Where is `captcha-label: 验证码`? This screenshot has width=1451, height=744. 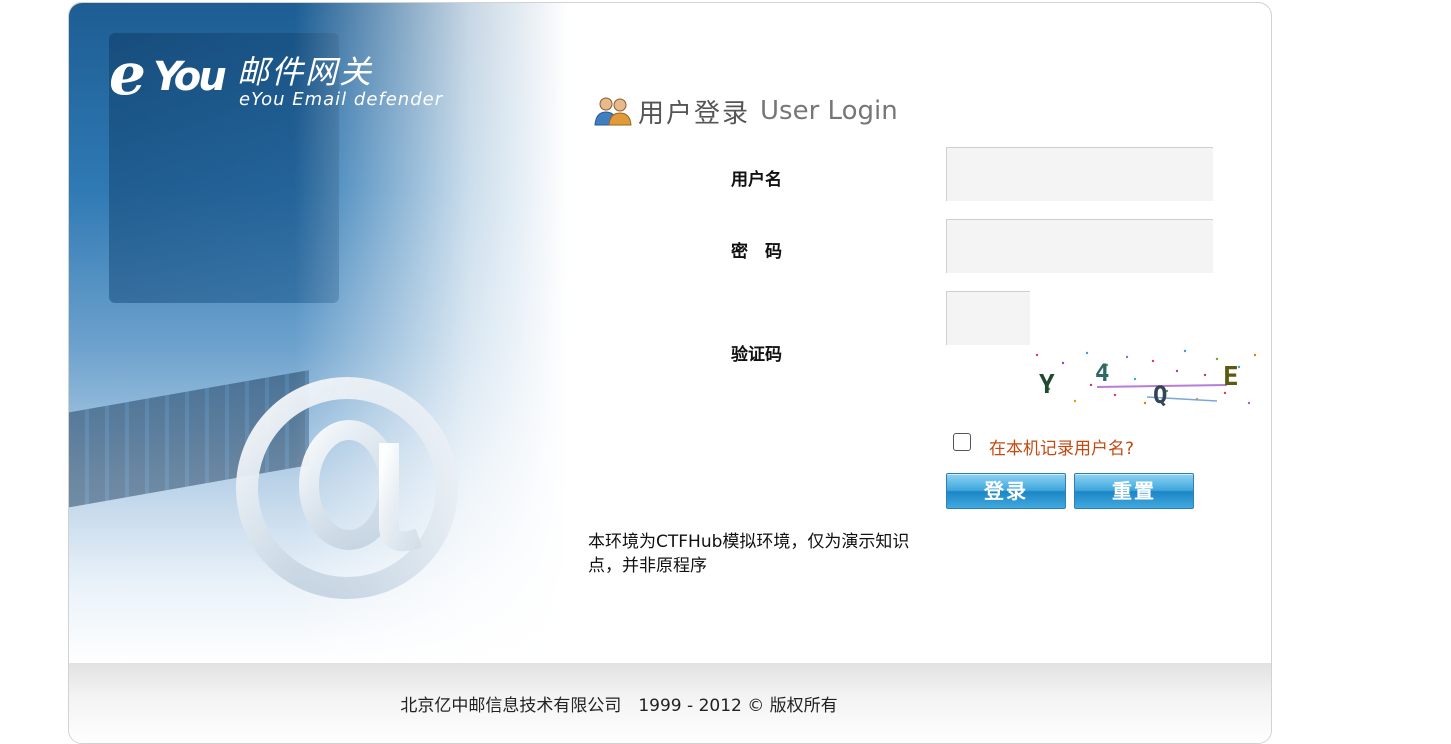
captcha-label: 验证码 is located at coordinates (756, 355).